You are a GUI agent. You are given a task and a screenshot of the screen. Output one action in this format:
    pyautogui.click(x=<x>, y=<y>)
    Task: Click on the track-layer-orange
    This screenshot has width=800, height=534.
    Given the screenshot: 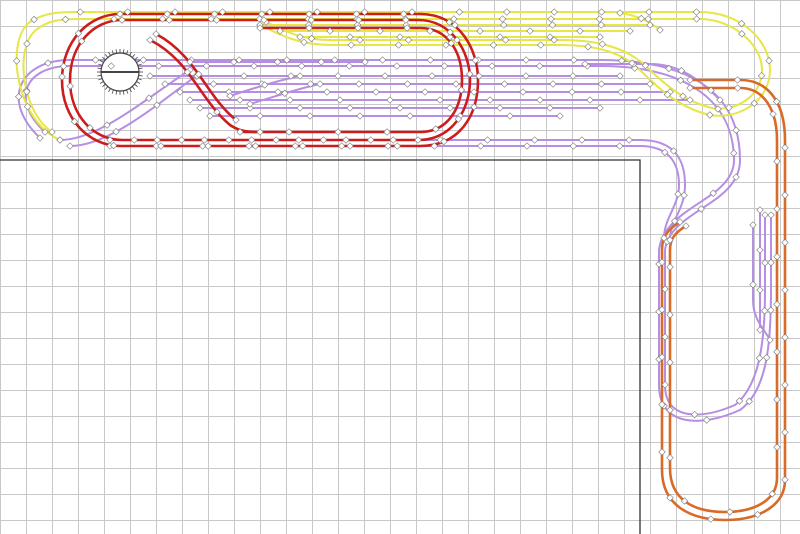 What is the action you would take?
    pyautogui.click(x=723, y=300)
    